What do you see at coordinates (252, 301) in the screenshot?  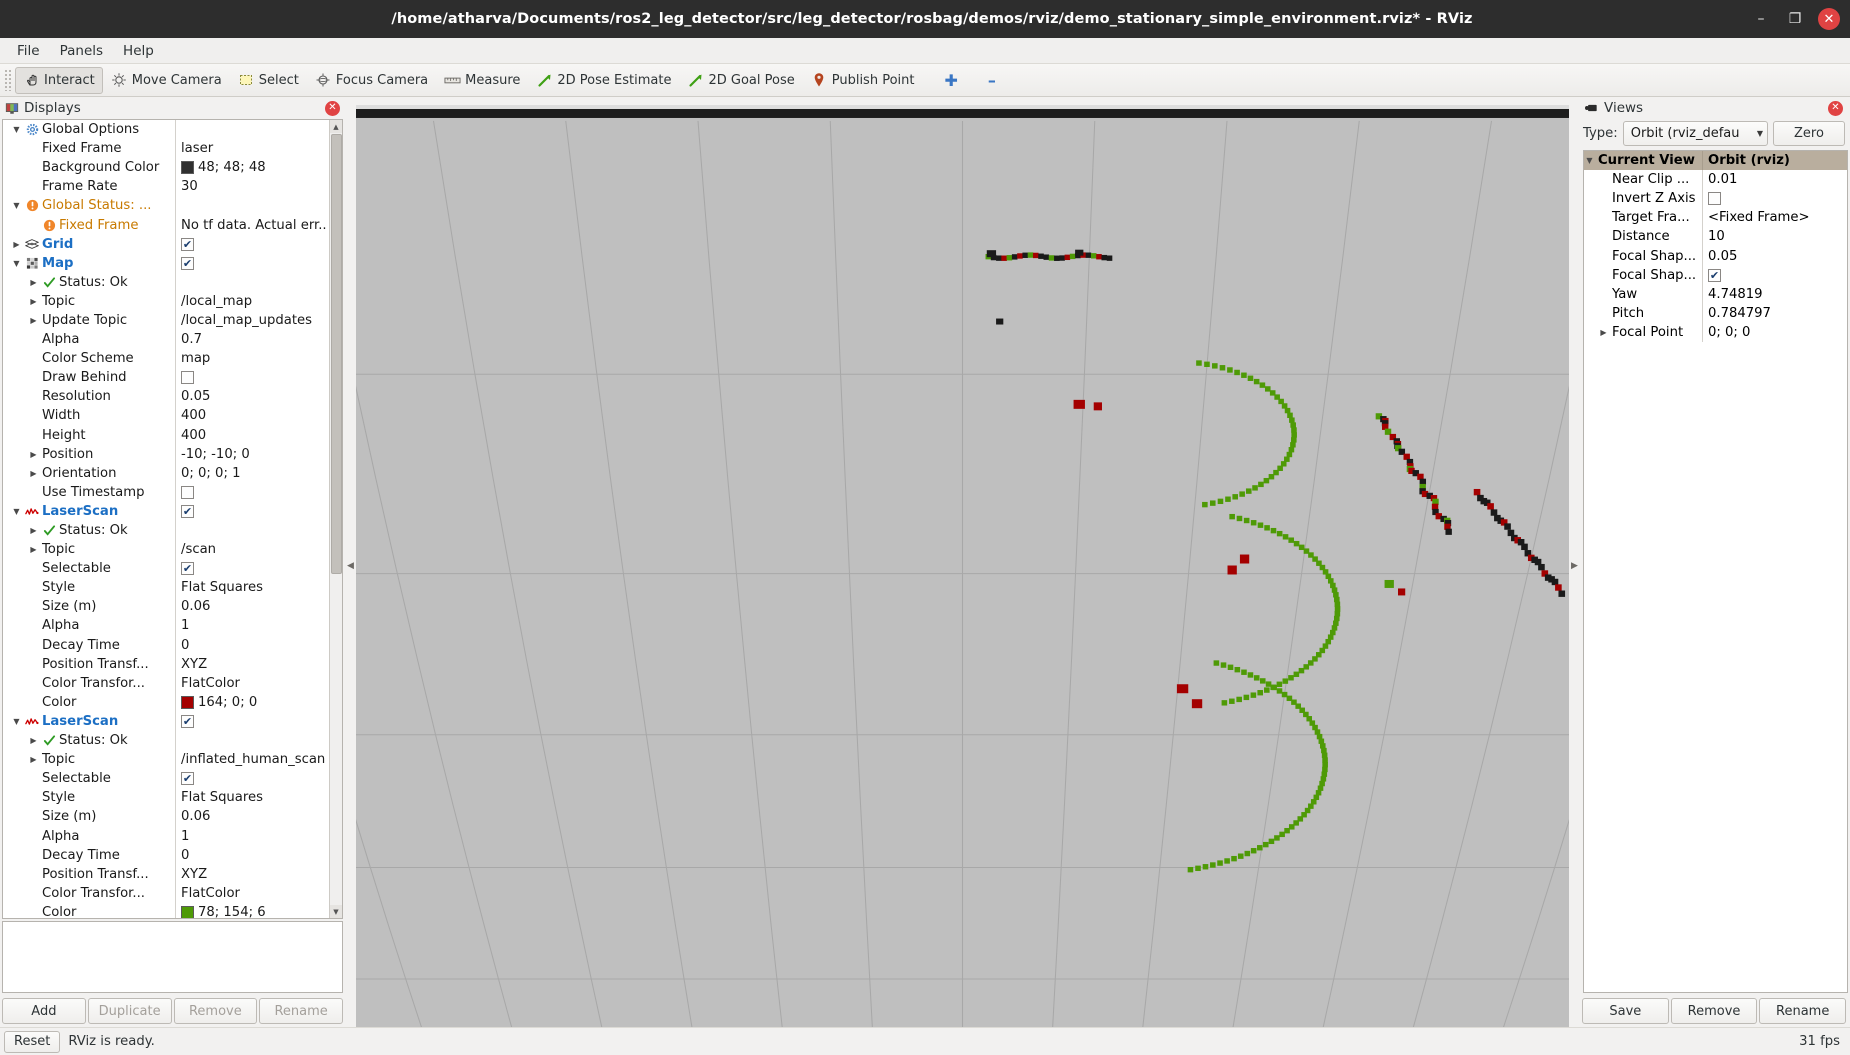 I see `property-value-cell: /local_map` at bounding box center [252, 301].